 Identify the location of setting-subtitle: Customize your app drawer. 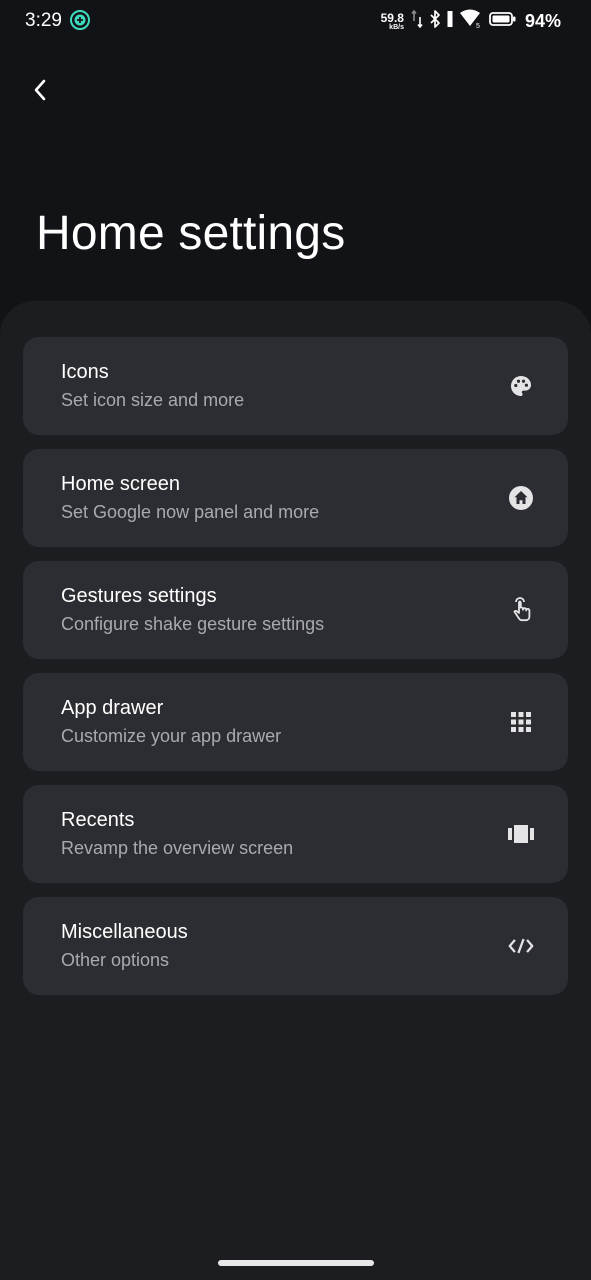
(171, 736).